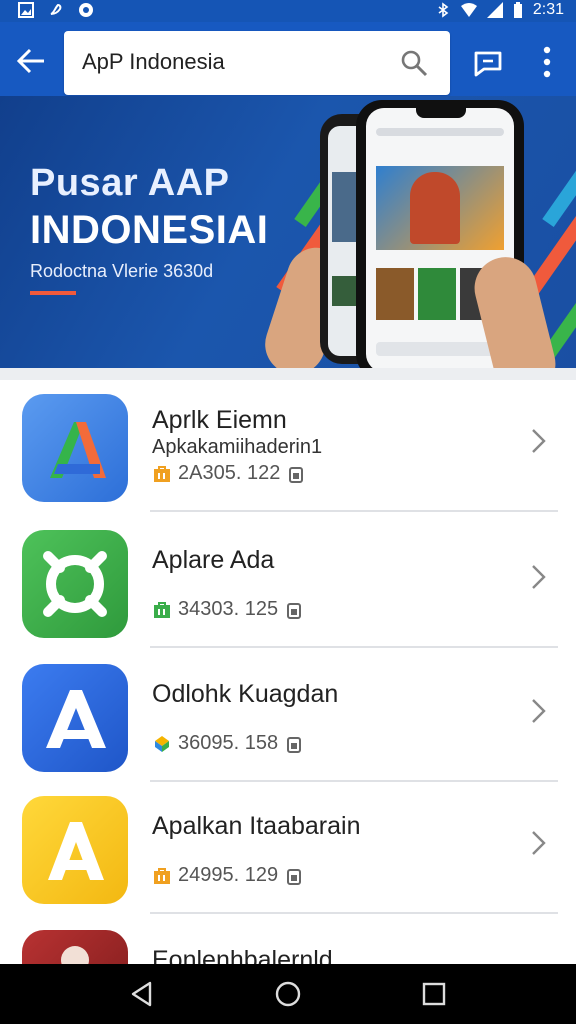  What do you see at coordinates (434, 994) in the screenshot?
I see `nav-recents-icon` at bounding box center [434, 994].